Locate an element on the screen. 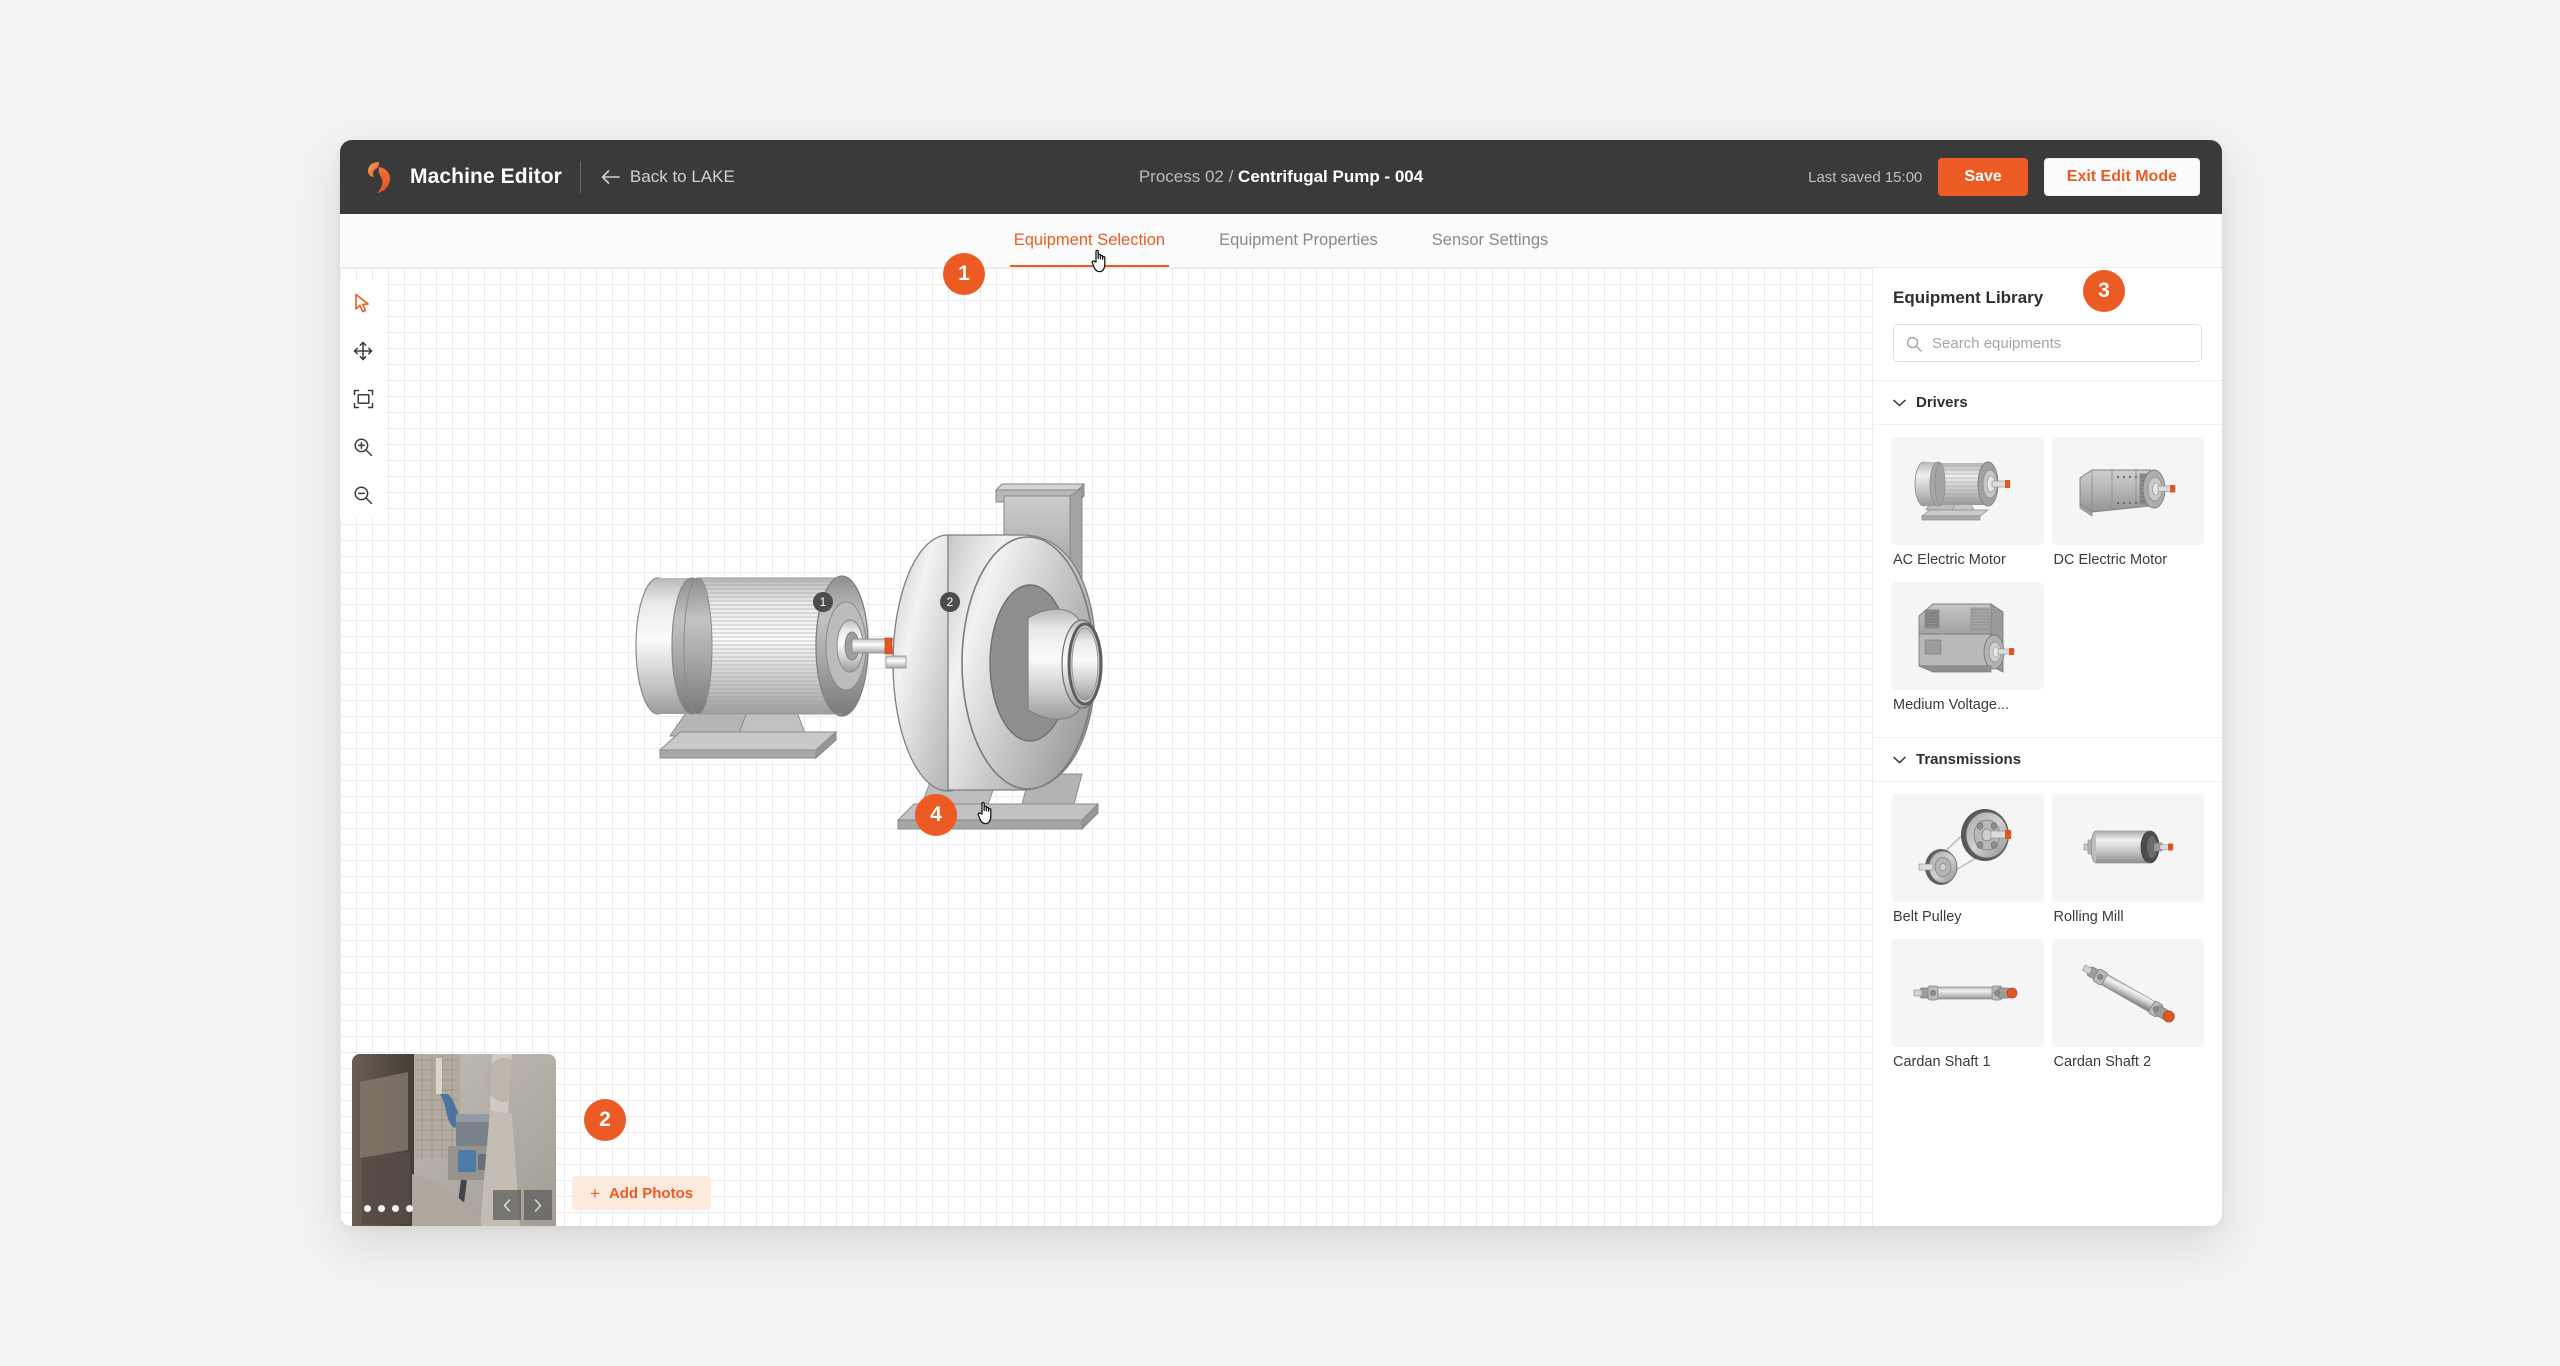 The height and width of the screenshot is (1366, 2560). equipment-label: Belt Pulley is located at coordinates (1927, 917).